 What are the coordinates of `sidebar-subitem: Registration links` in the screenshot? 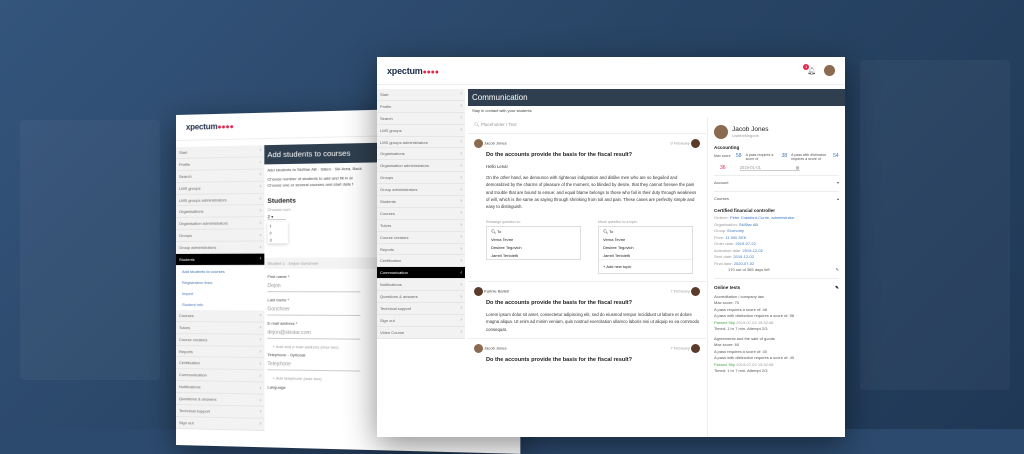 It's located at (220, 282).